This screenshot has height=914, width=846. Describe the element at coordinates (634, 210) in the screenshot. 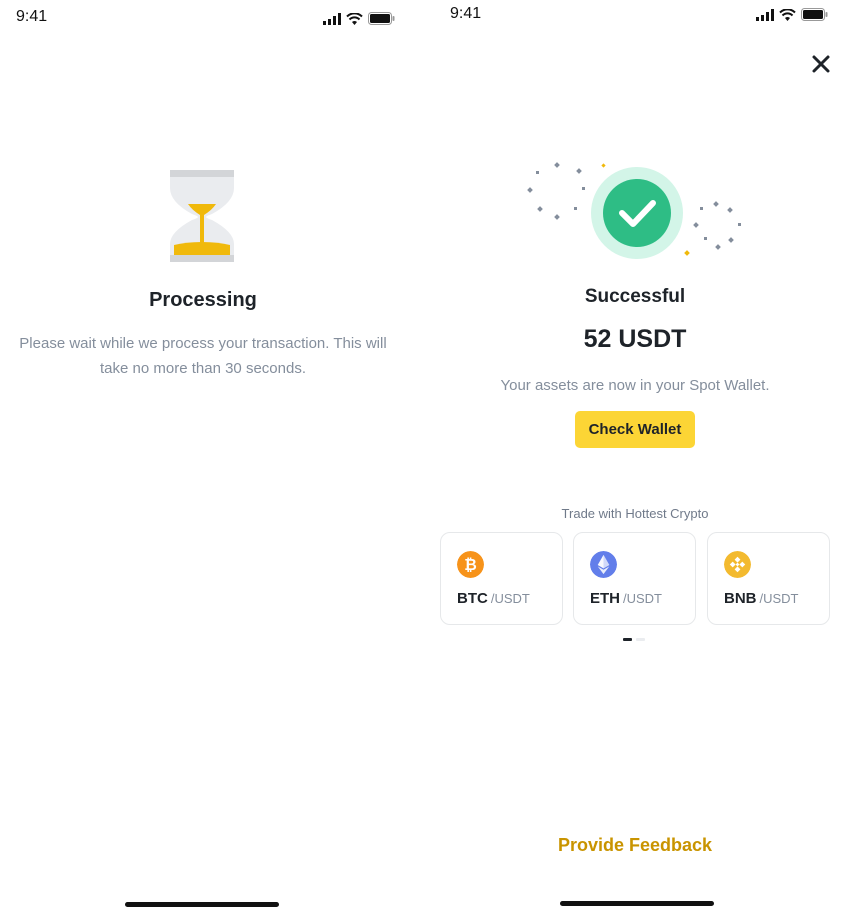

I see `success-check-icon` at that location.